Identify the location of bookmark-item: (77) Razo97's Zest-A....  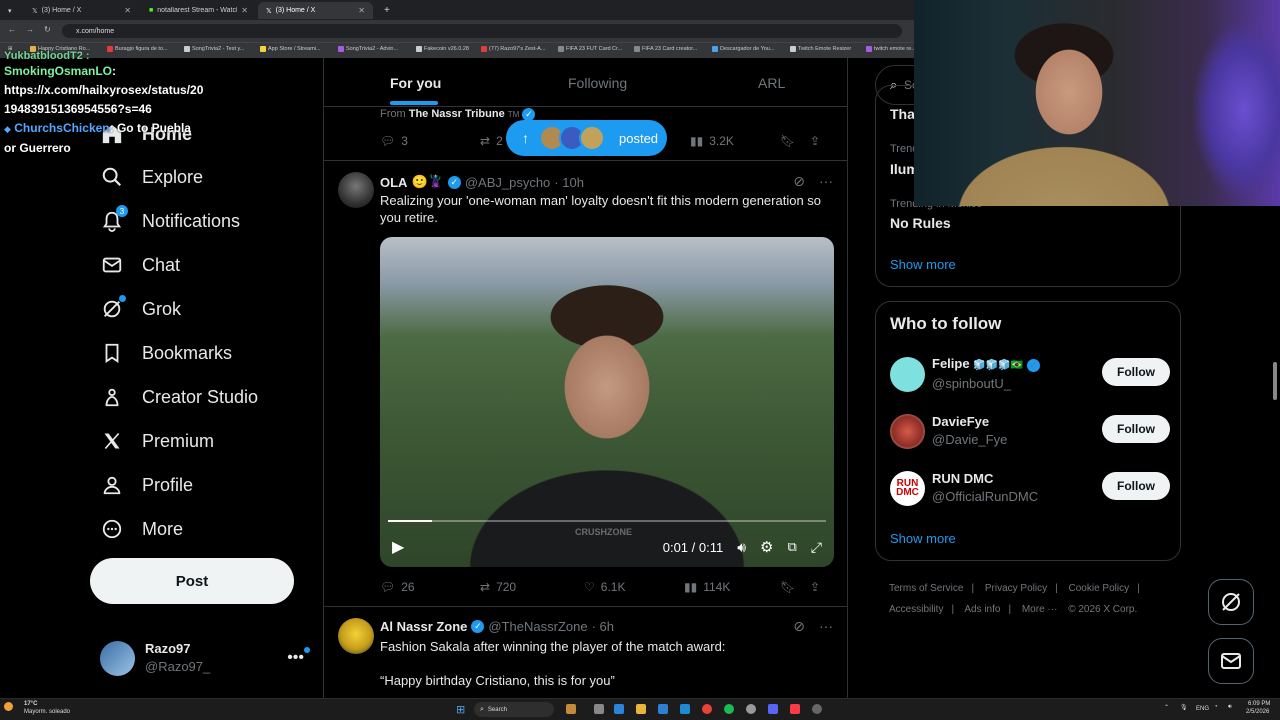
(513, 49).